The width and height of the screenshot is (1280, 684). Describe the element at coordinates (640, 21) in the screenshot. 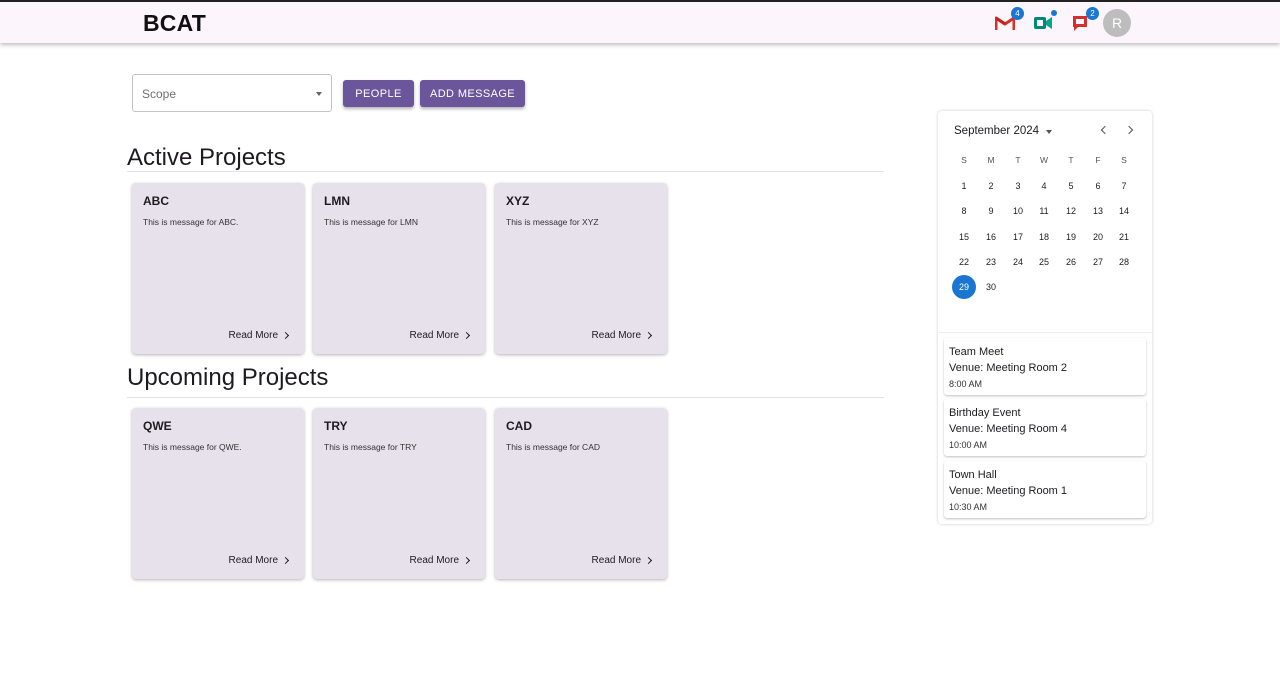

I see `top-app-bar: BCAT 4 2 R` at that location.